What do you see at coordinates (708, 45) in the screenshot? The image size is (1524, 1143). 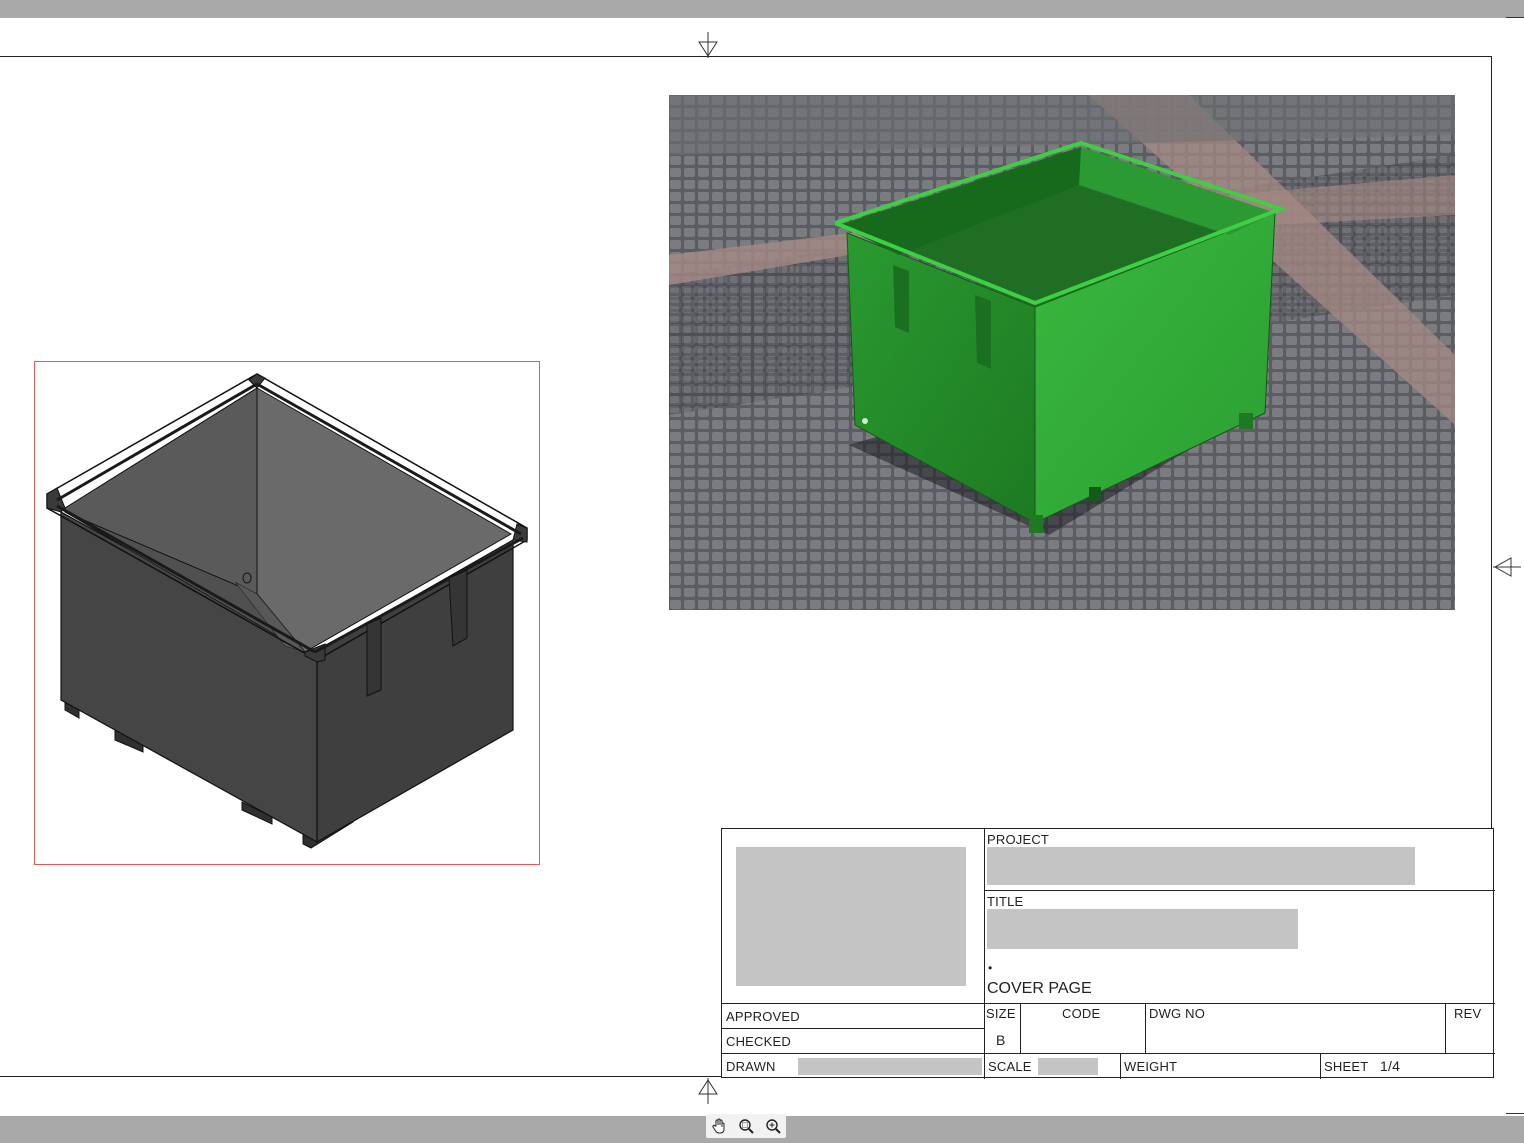 I see `sheet-center-marker-top` at bounding box center [708, 45].